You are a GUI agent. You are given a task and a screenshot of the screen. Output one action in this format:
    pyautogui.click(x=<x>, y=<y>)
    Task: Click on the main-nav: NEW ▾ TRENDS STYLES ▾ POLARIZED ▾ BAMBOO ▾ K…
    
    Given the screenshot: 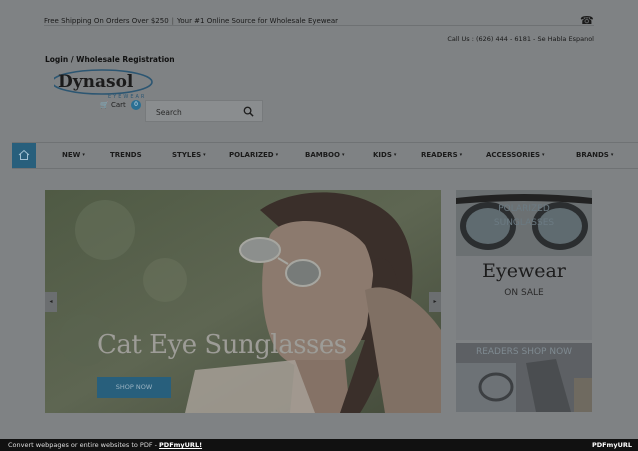 What is the action you would take?
    pyautogui.click(x=325, y=155)
    